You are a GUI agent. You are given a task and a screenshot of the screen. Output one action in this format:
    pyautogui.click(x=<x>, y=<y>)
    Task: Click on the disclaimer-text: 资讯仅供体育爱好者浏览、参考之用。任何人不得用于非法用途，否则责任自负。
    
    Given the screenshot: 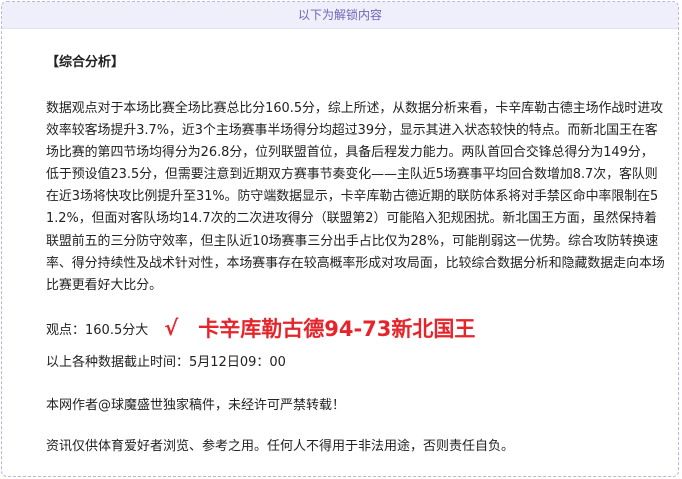 What is the action you would take?
    pyautogui.click(x=280, y=446)
    